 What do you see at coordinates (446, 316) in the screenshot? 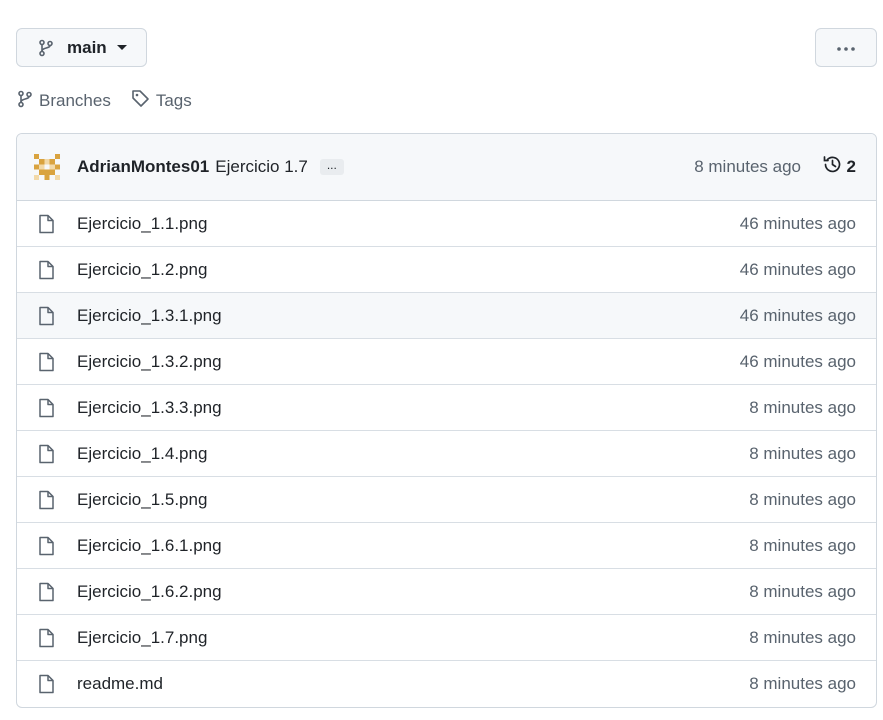
I see `file-row: Ejercicio_1.3.1.png 46 minutes ago` at bounding box center [446, 316].